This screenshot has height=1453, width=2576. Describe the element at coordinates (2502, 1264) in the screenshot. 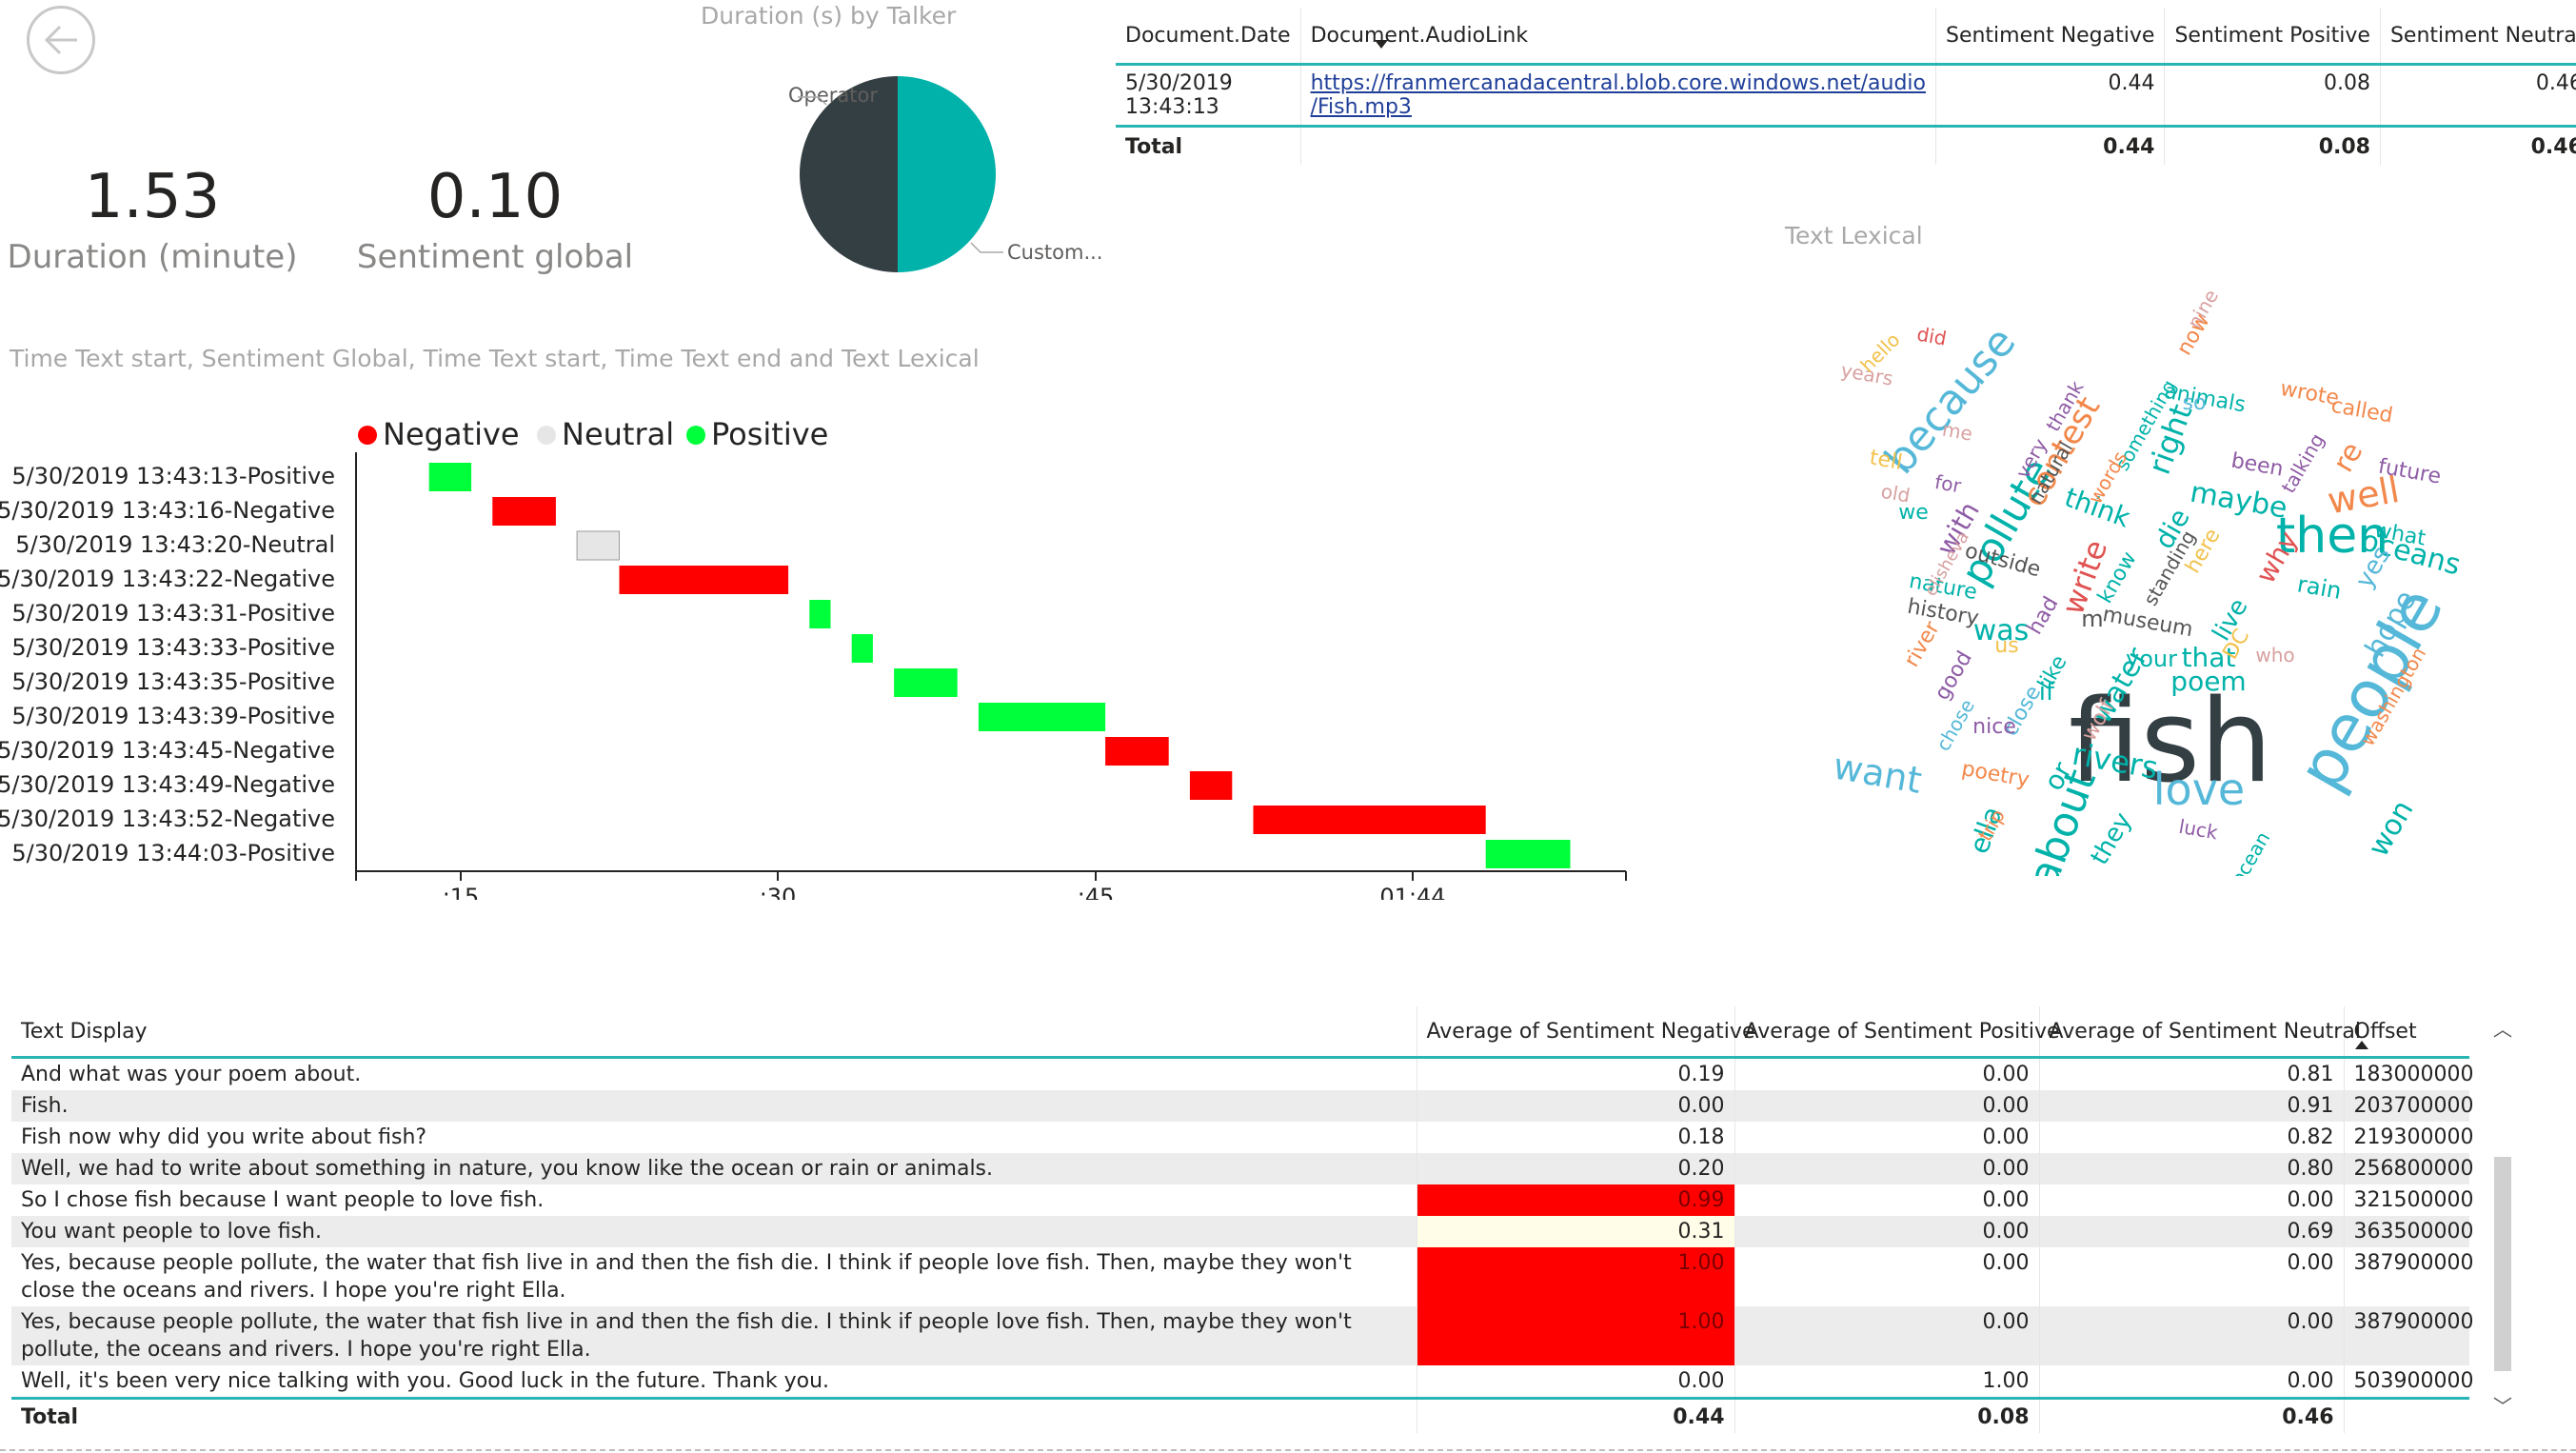

I see `scroll-thumb` at that location.